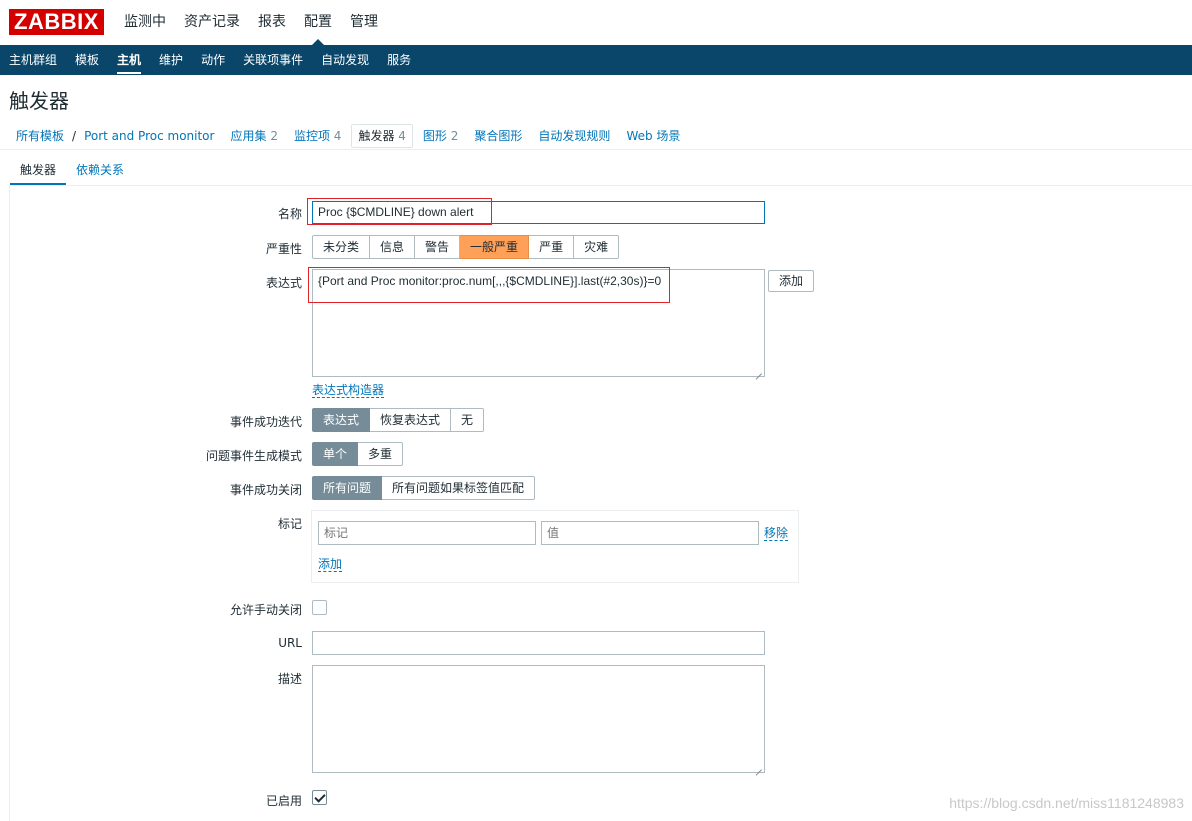 The width and height of the screenshot is (1192, 821). What do you see at coordinates (265, 490) in the screenshot?
I see `ok-close-label: 事件成功关闭` at bounding box center [265, 490].